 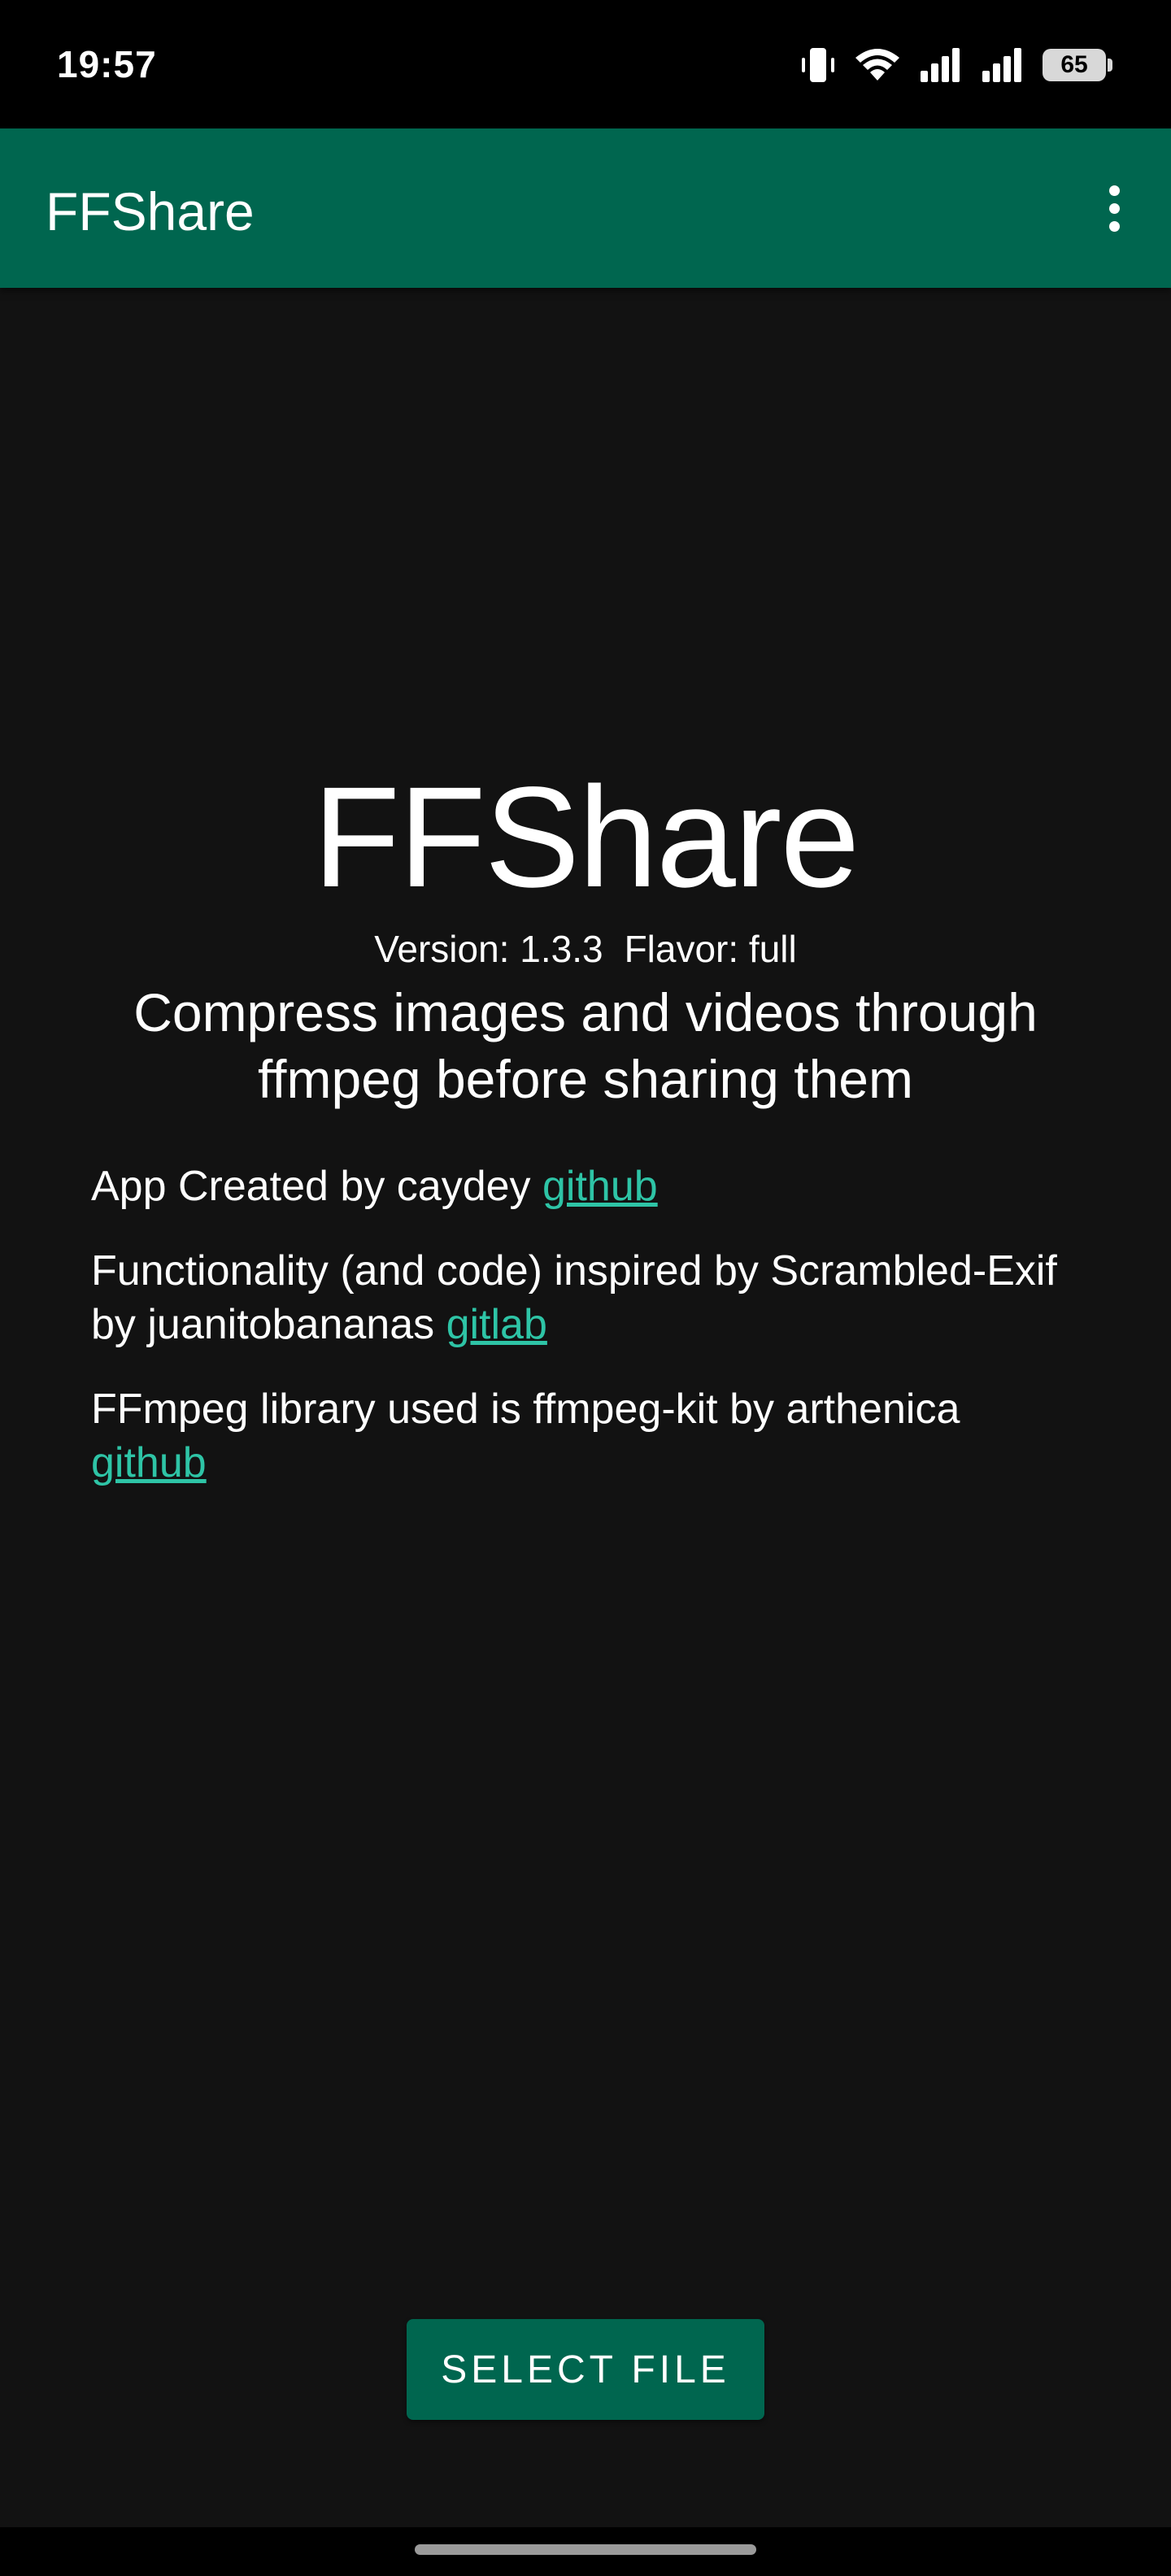 I want to click on home-indicator, so click(x=585, y=2550).